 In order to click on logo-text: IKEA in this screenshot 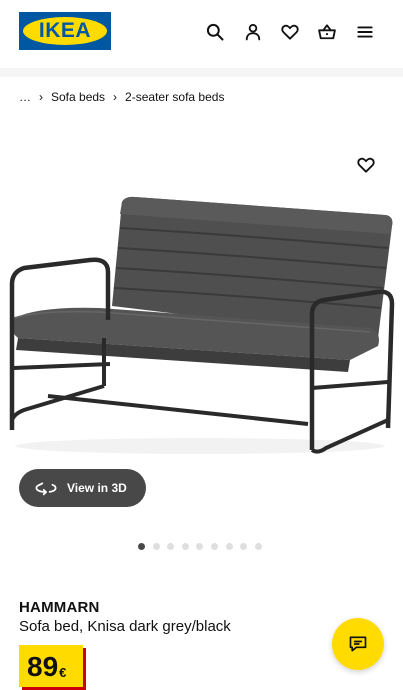, I will do `click(65, 30)`.